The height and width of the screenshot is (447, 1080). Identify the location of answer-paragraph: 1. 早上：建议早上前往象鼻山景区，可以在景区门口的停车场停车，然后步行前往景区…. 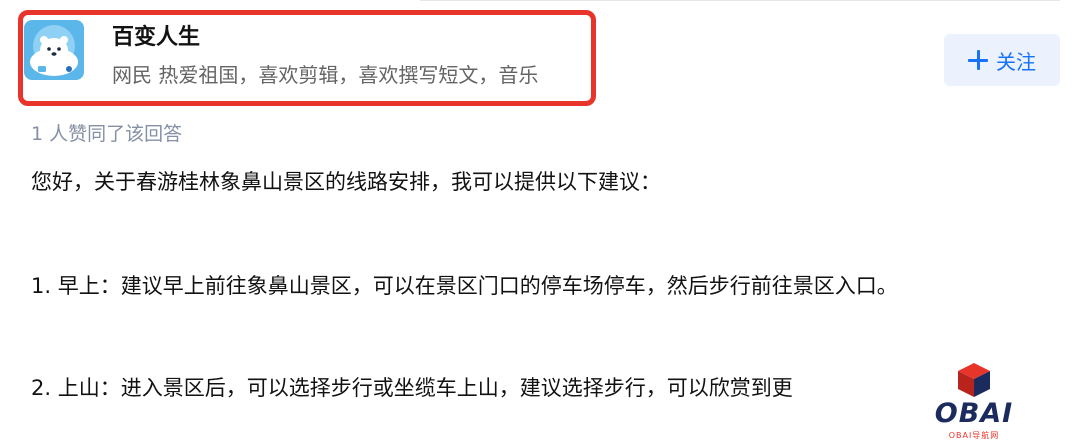
(464, 286).